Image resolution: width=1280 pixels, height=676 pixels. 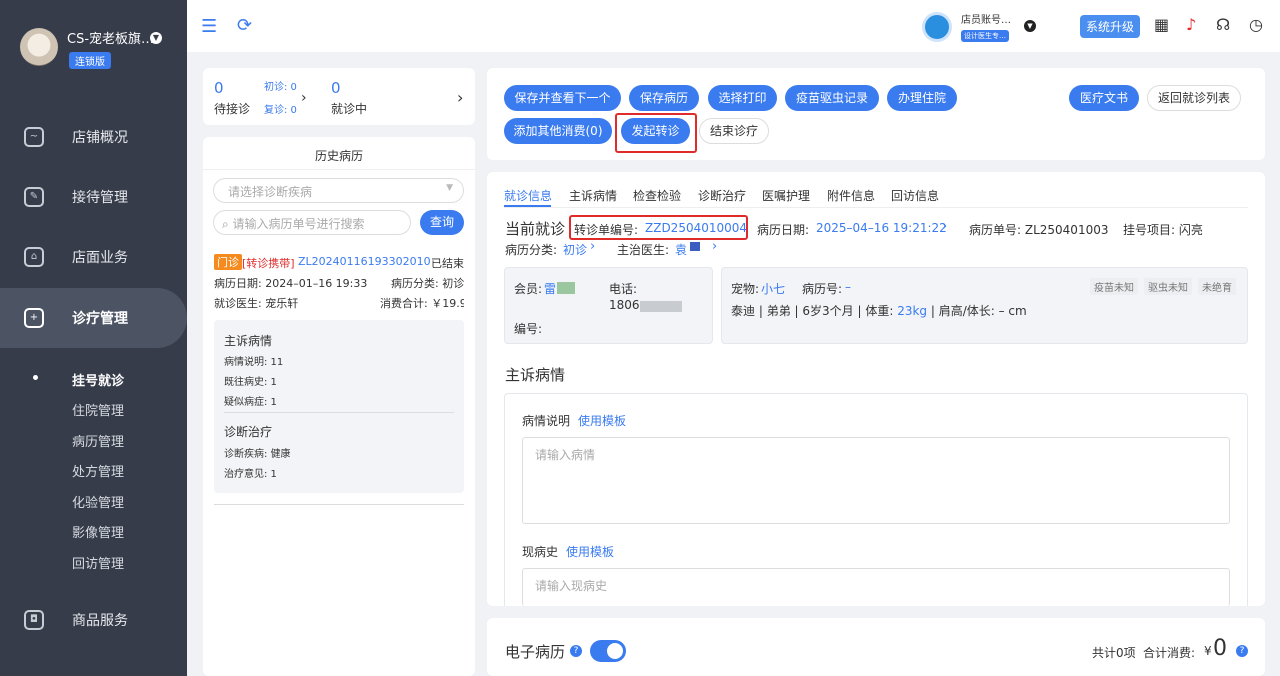 I want to click on tab-followup: 回访信息, so click(x=915, y=195).